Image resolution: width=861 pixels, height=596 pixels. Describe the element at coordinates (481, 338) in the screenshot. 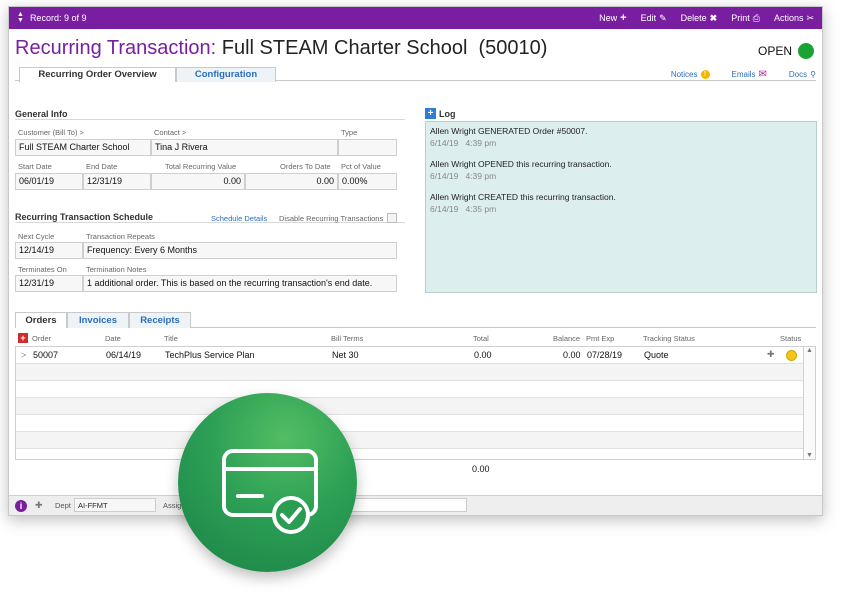

I see `col-total: Total` at that location.